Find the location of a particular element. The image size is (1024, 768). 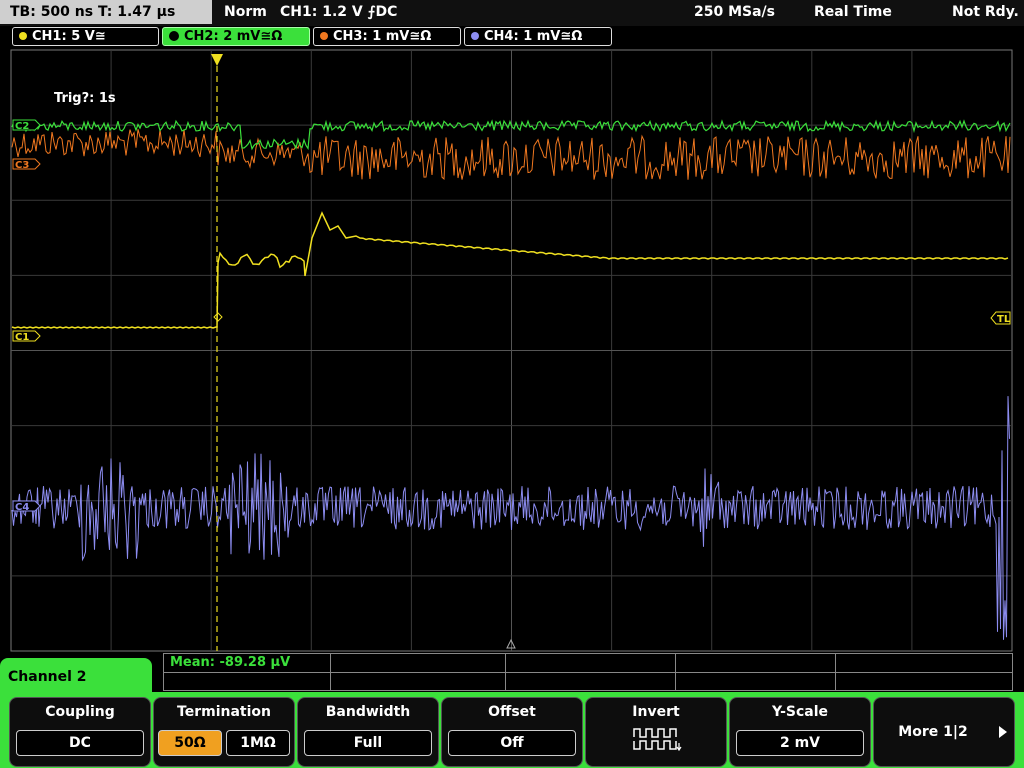

ch1-dot-icon is located at coordinates (23, 35).